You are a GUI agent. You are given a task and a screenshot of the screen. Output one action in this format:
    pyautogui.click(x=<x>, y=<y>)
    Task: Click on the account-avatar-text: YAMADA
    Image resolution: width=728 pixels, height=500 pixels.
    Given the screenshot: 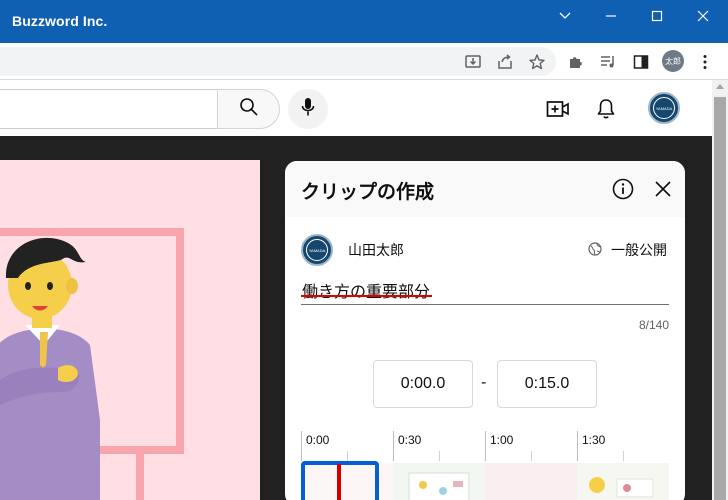 What is the action you would take?
    pyautogui.click(x=664, y=108)
    